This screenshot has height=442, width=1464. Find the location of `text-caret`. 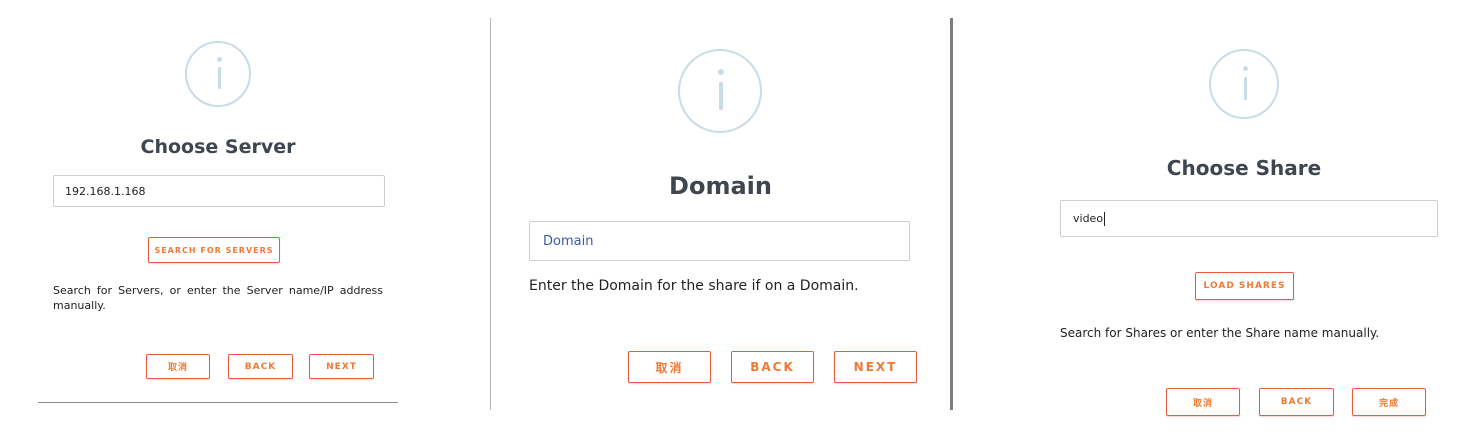

text-caret is located at coordinates (1105, 218).